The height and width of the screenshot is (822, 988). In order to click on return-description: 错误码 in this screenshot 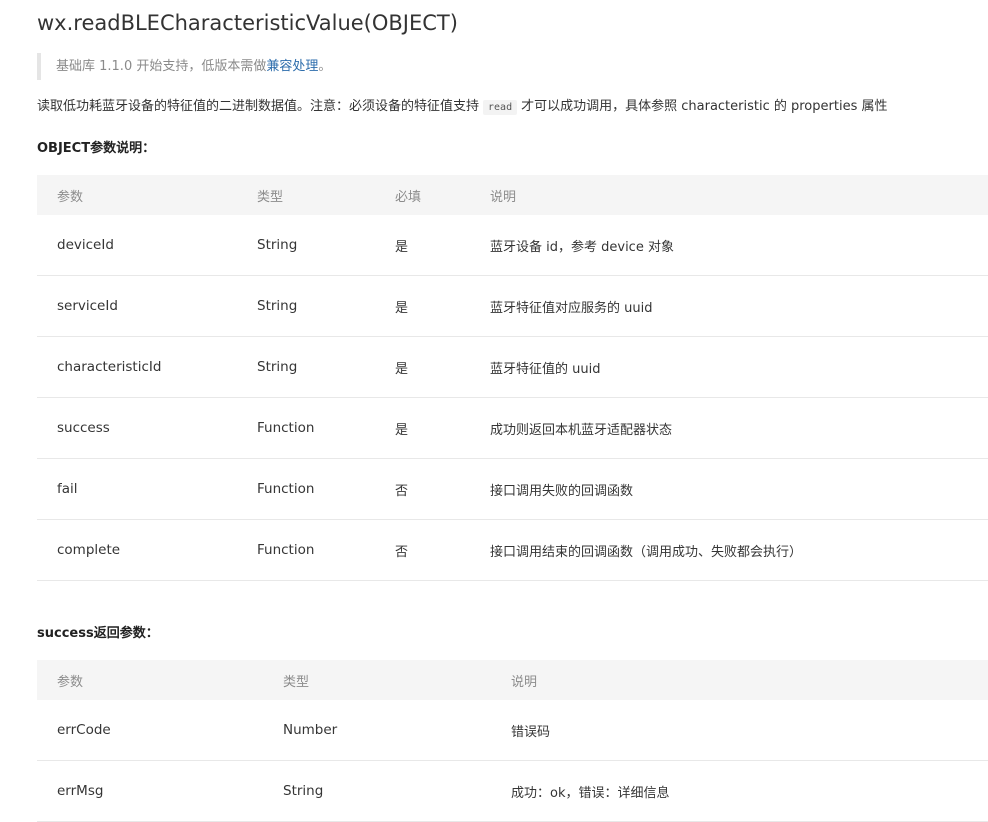, I will do `click(739, 730)`.